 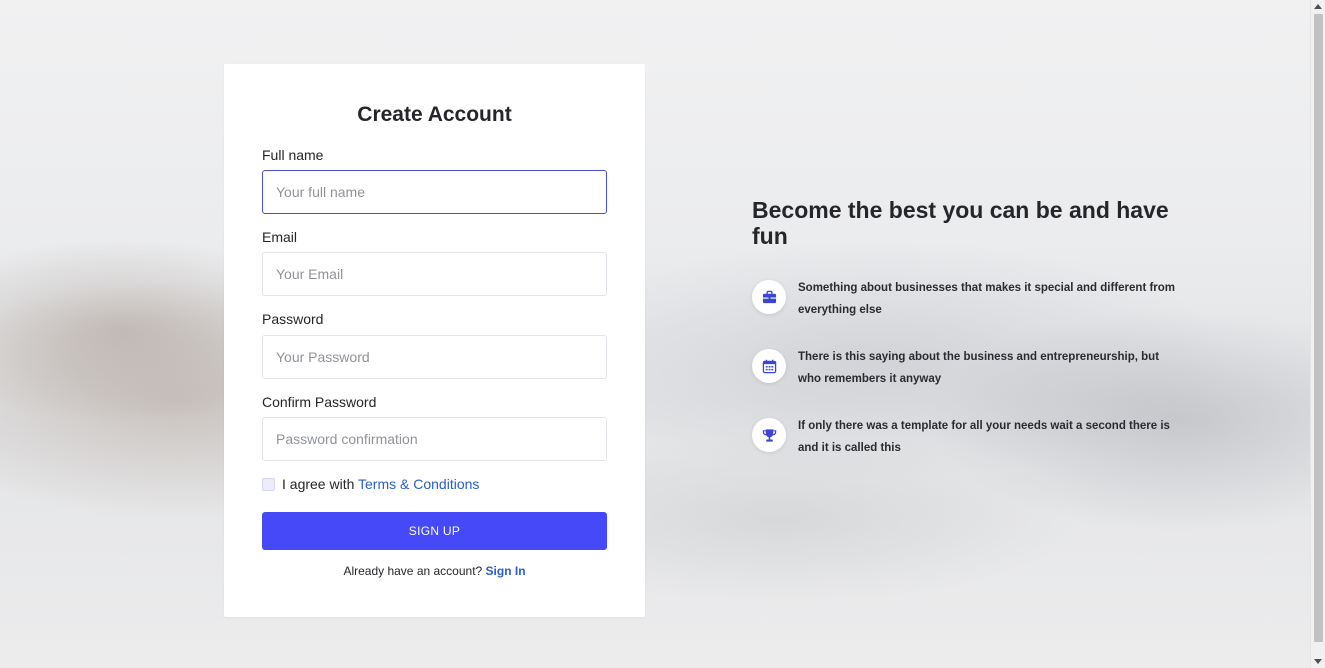 I want to click on full-name-input, so click(x=434, y=192).